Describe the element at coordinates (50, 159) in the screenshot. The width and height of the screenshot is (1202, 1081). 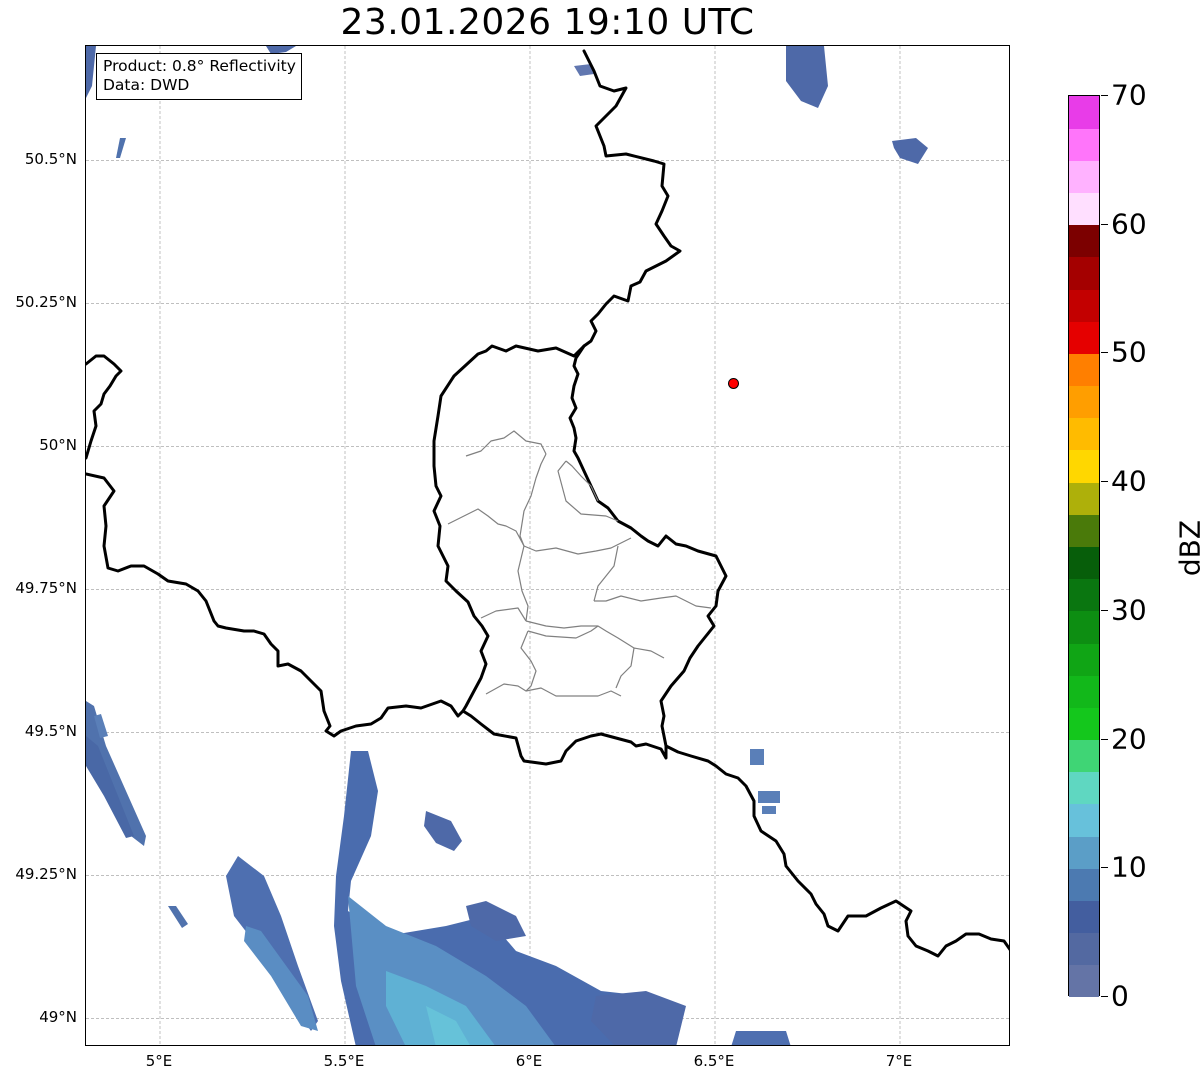
I see `lat-tick-label: 50.5°N` at that location.